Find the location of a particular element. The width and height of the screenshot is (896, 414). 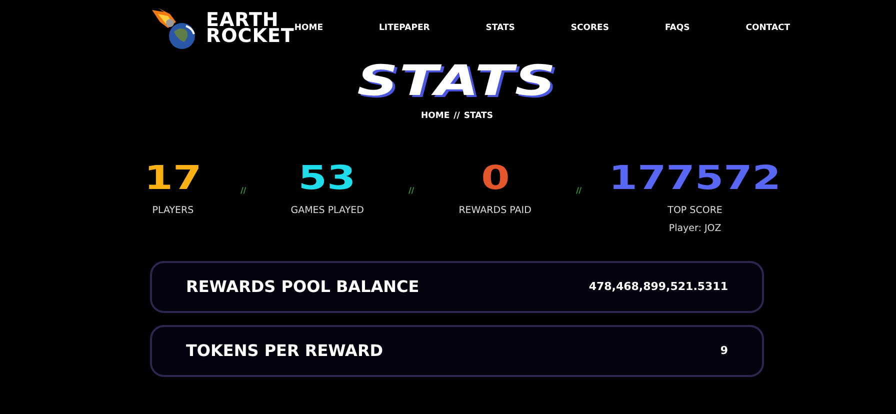

breadcrumb-link: HOME is located at coordinates (435, 116).